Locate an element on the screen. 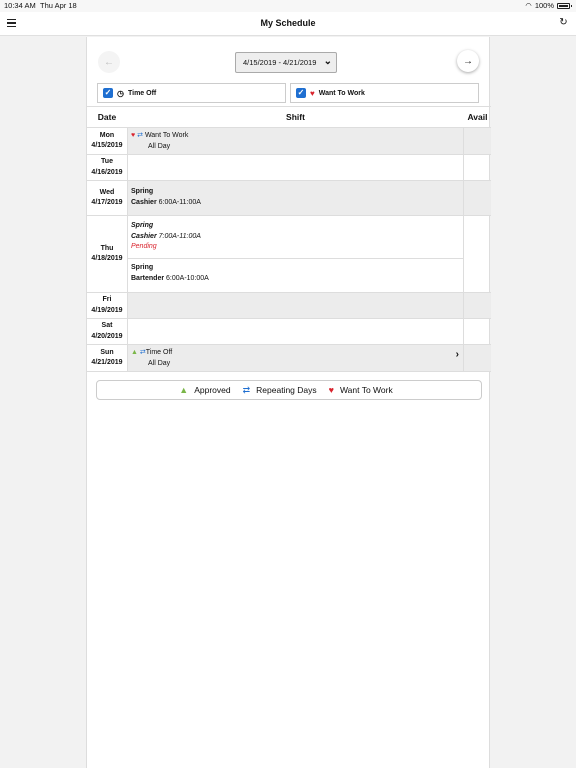  status-time: 10:34 AM is located at coordinates (20, 5).